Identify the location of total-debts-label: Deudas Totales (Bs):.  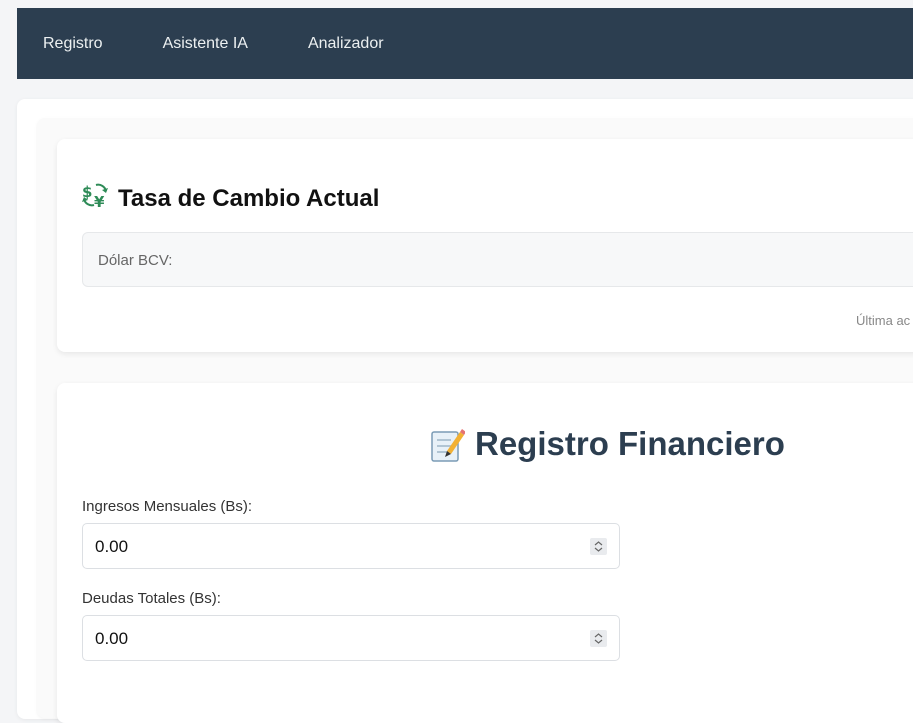
(151, 598).